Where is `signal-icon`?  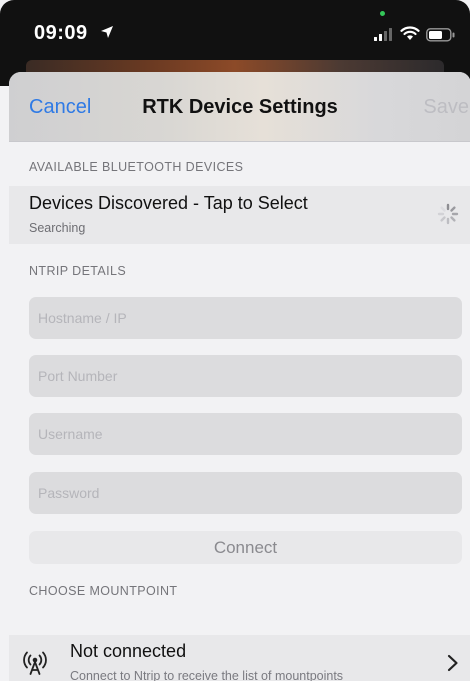 signal-icon is located at coordinates (383, 34).